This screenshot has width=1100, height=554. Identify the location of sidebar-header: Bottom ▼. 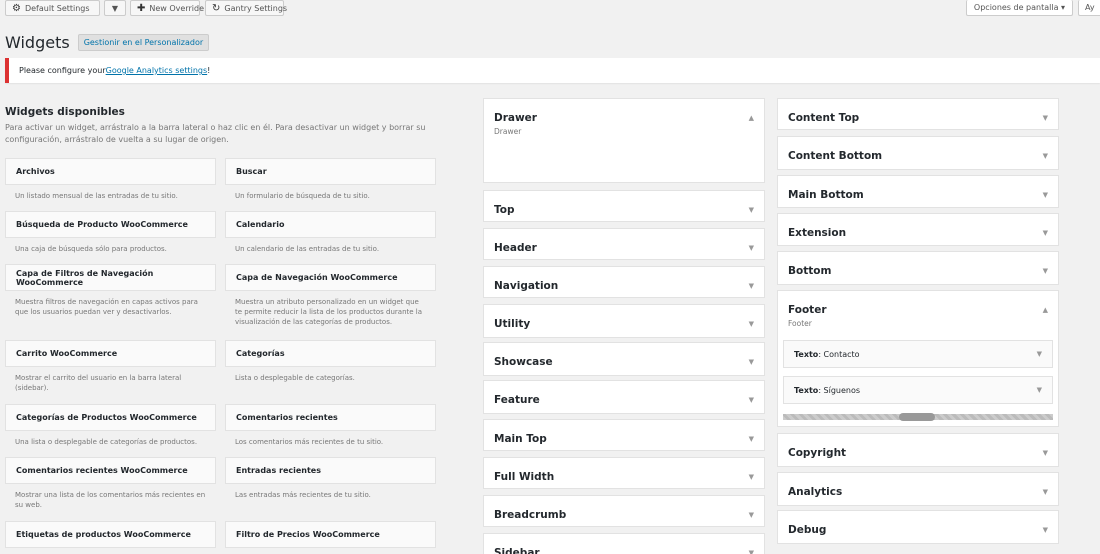
(918, 270).